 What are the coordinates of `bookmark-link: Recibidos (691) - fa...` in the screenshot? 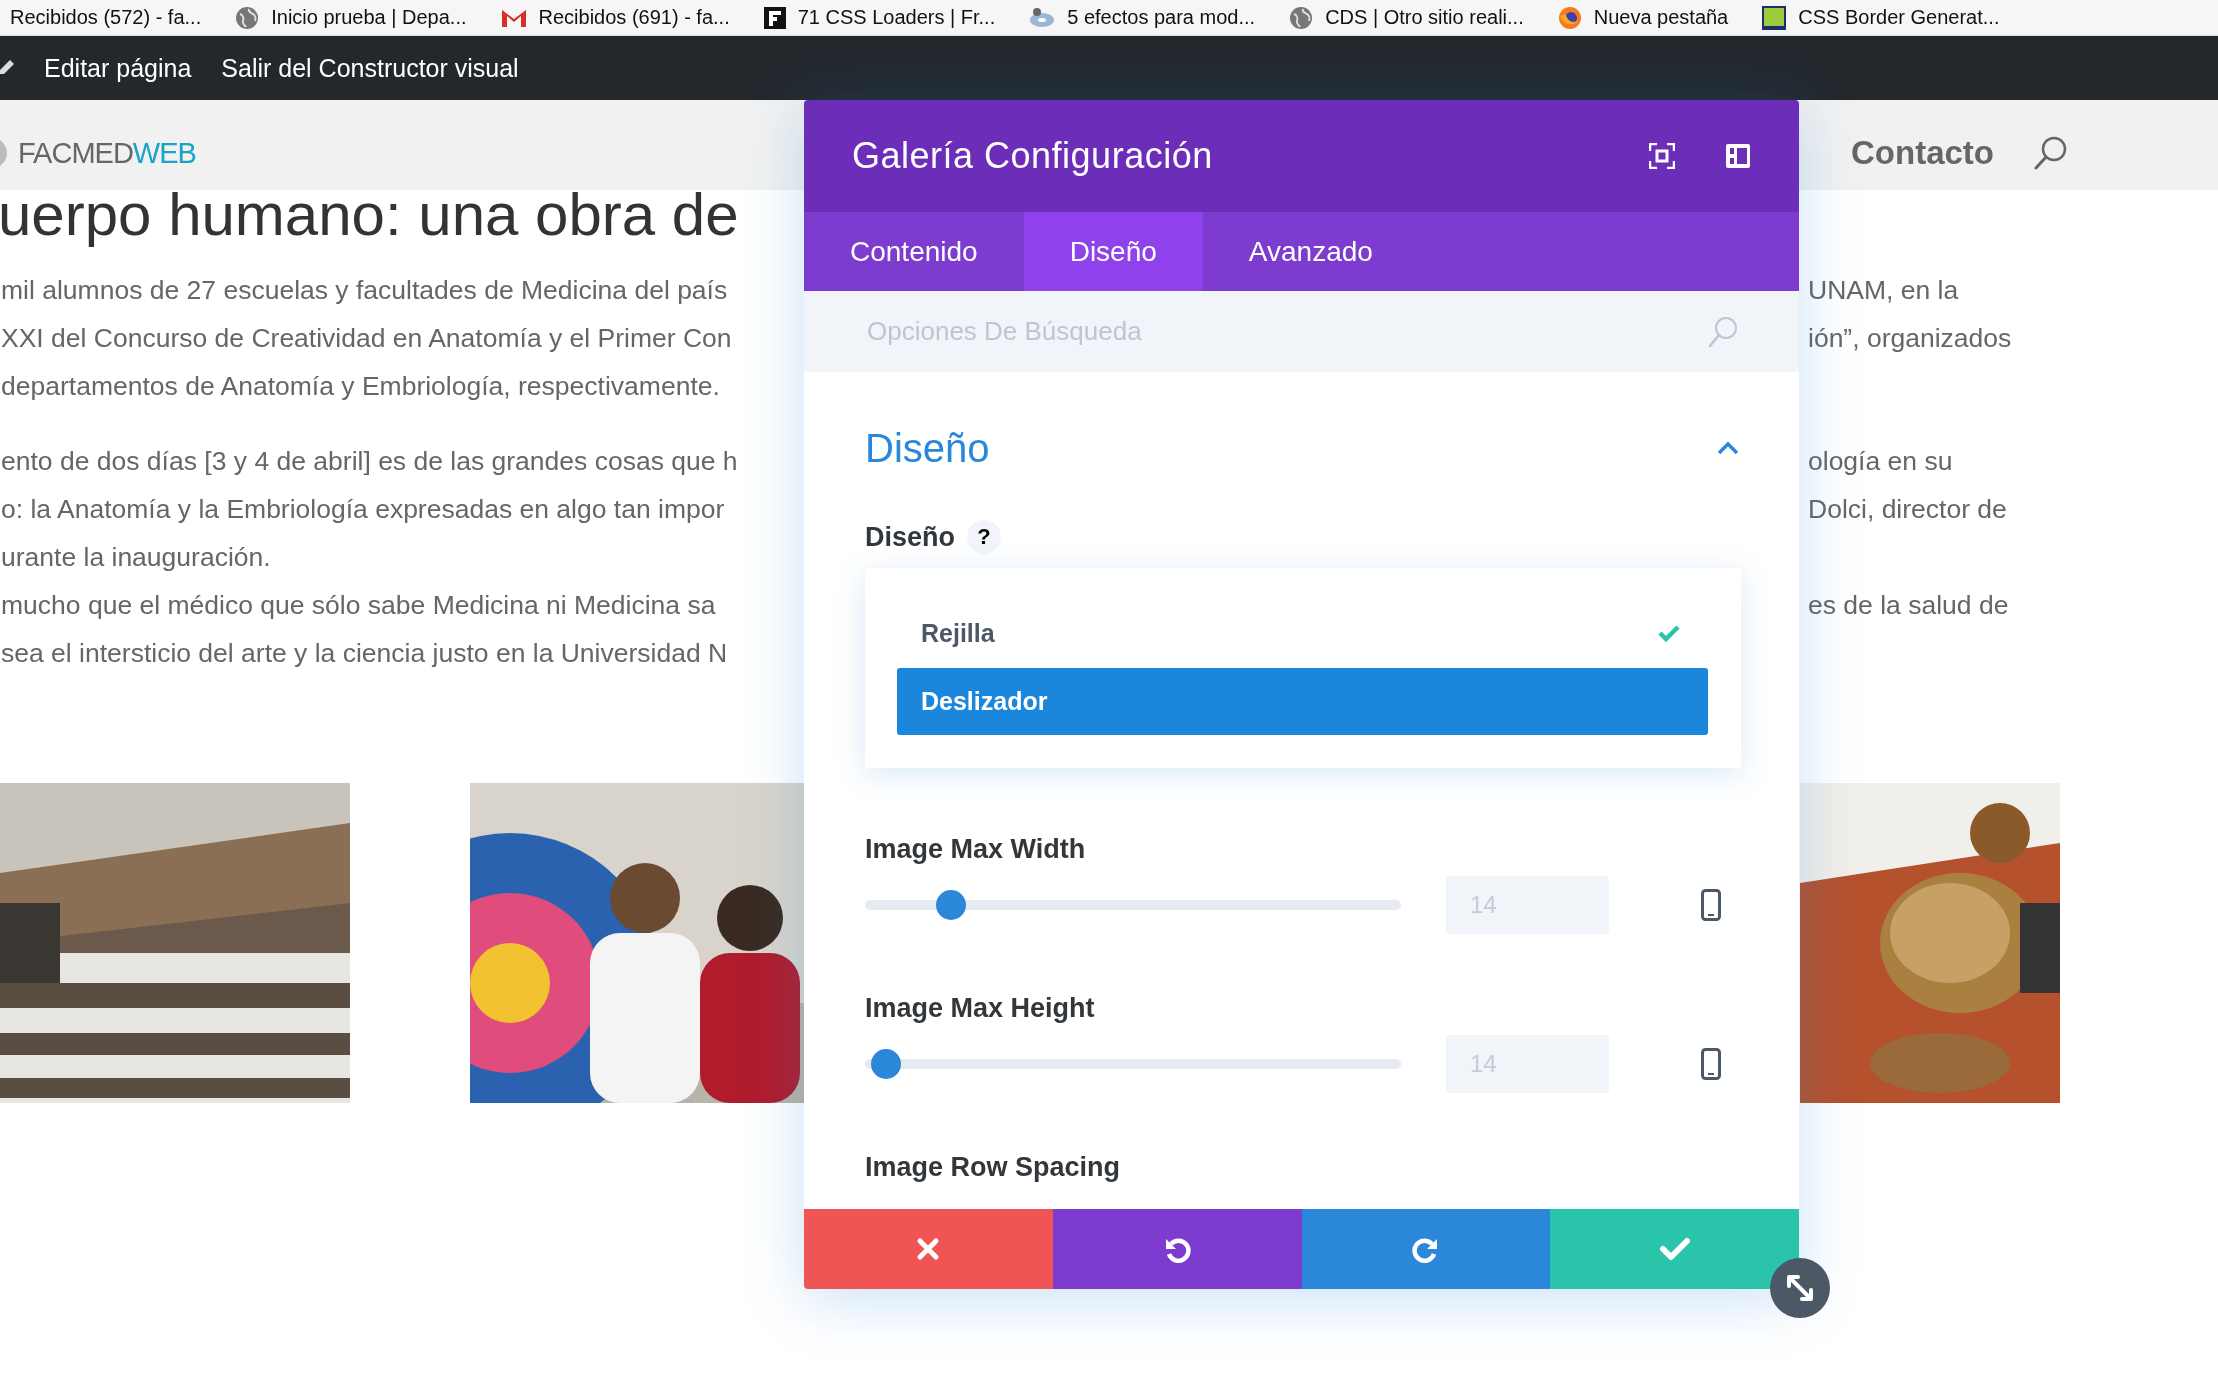 It's located at (615, 17).